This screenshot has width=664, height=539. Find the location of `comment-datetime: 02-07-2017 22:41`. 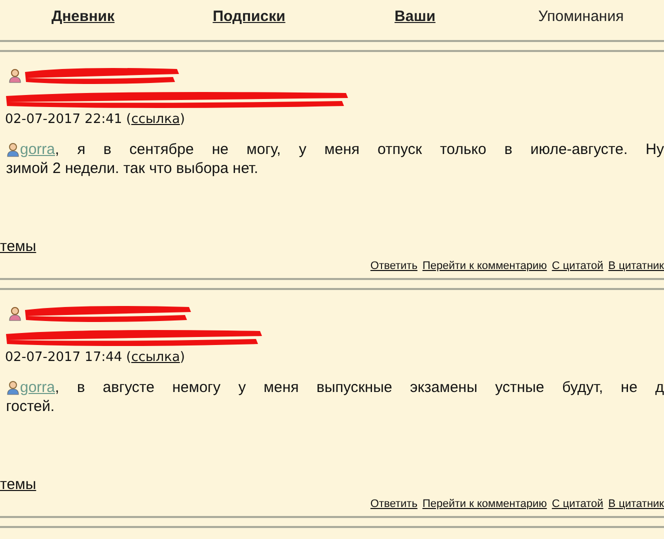

comment-datetime: 02-07-2017 22:41 is located at coordinates (63, 120).